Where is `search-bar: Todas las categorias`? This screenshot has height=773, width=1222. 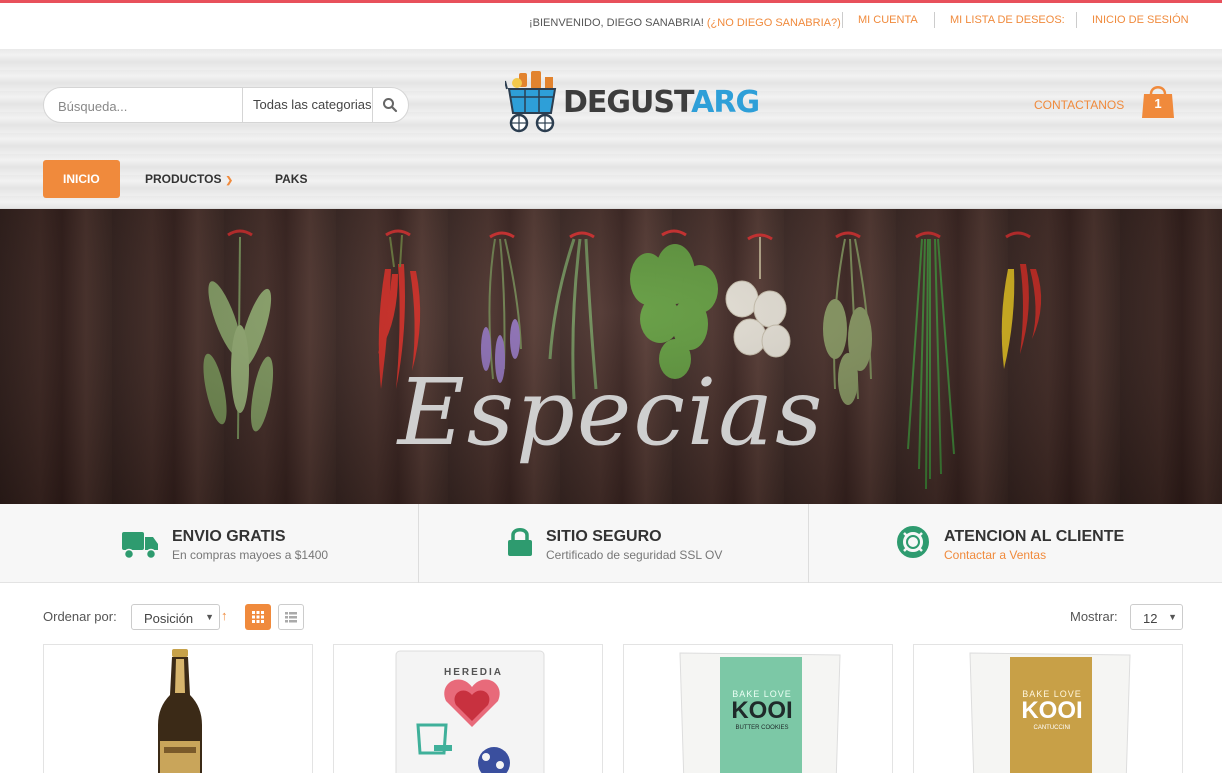
search-bar: Todas las categorias is located at coordinates (226, 105).